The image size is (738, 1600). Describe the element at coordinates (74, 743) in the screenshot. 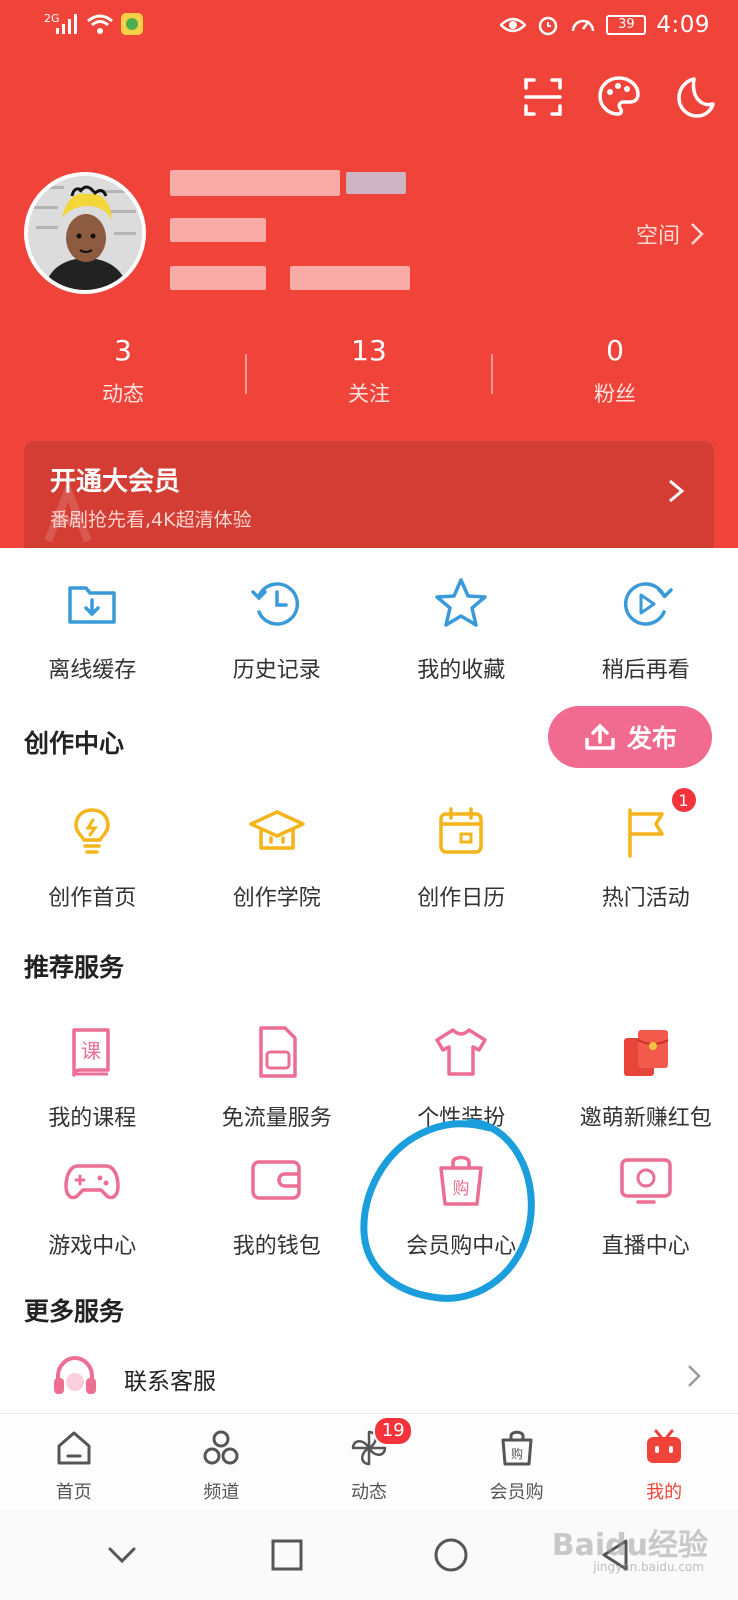

I see `creation-center-title: 创作中心` at that location.